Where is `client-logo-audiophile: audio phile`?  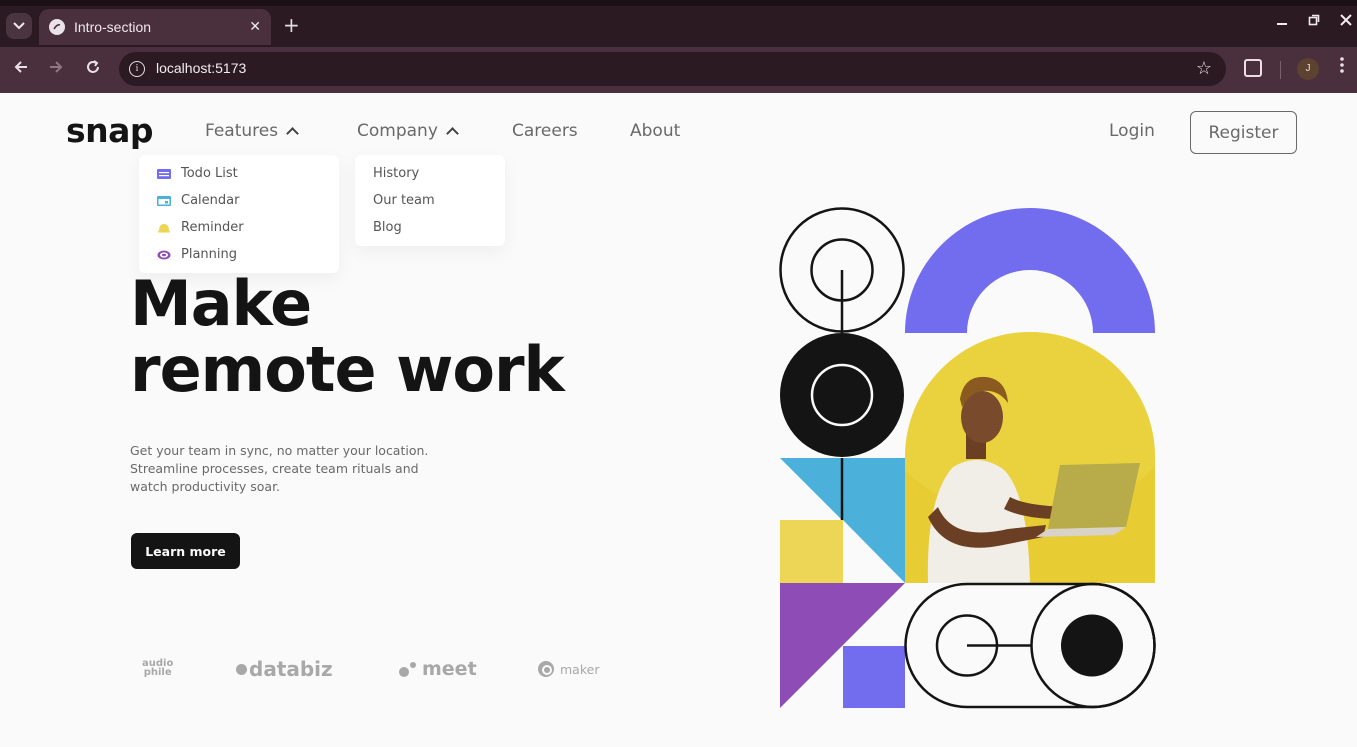 client-logo-audiophile: audio phile is located at coordinates (157, 668).